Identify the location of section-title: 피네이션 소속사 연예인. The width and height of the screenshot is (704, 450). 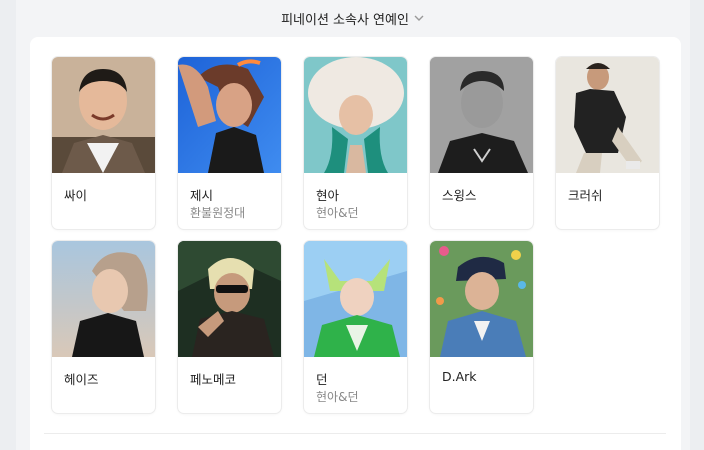
(345, 18).